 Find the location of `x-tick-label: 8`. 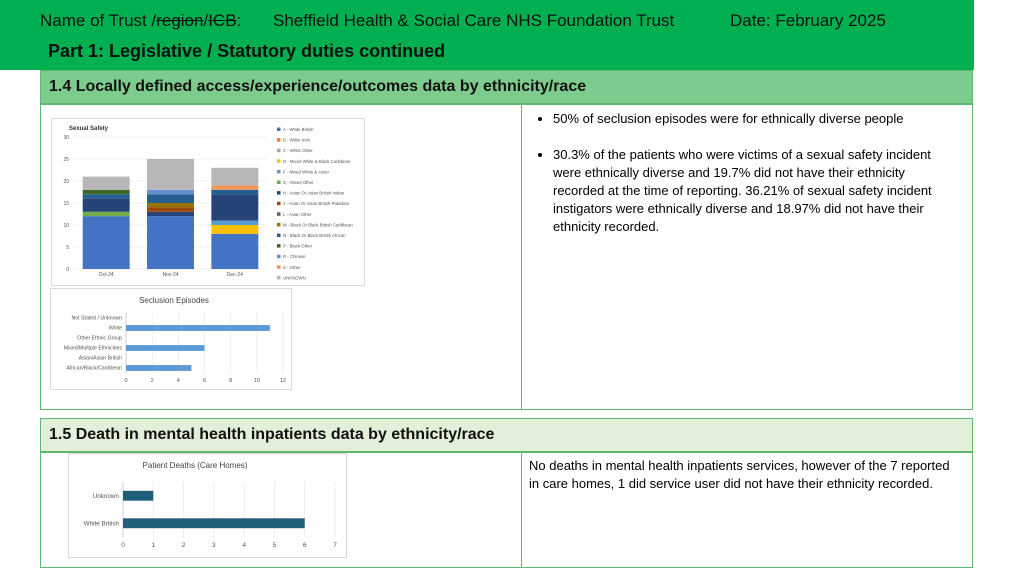

x-tick-label: 8 is located at coordinates (230, 381).